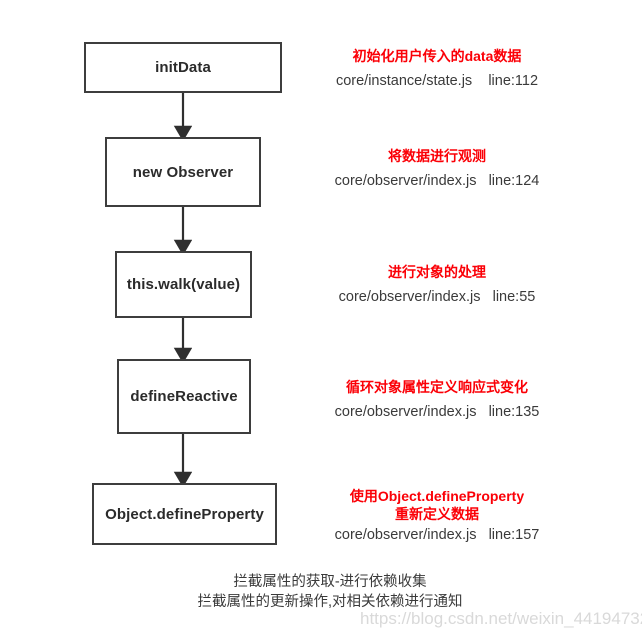  What do you see at coordinates (437, 272) in the screenshot?
I see `annotation-title: 进行对象的处理` at bounding box center [437, 272].